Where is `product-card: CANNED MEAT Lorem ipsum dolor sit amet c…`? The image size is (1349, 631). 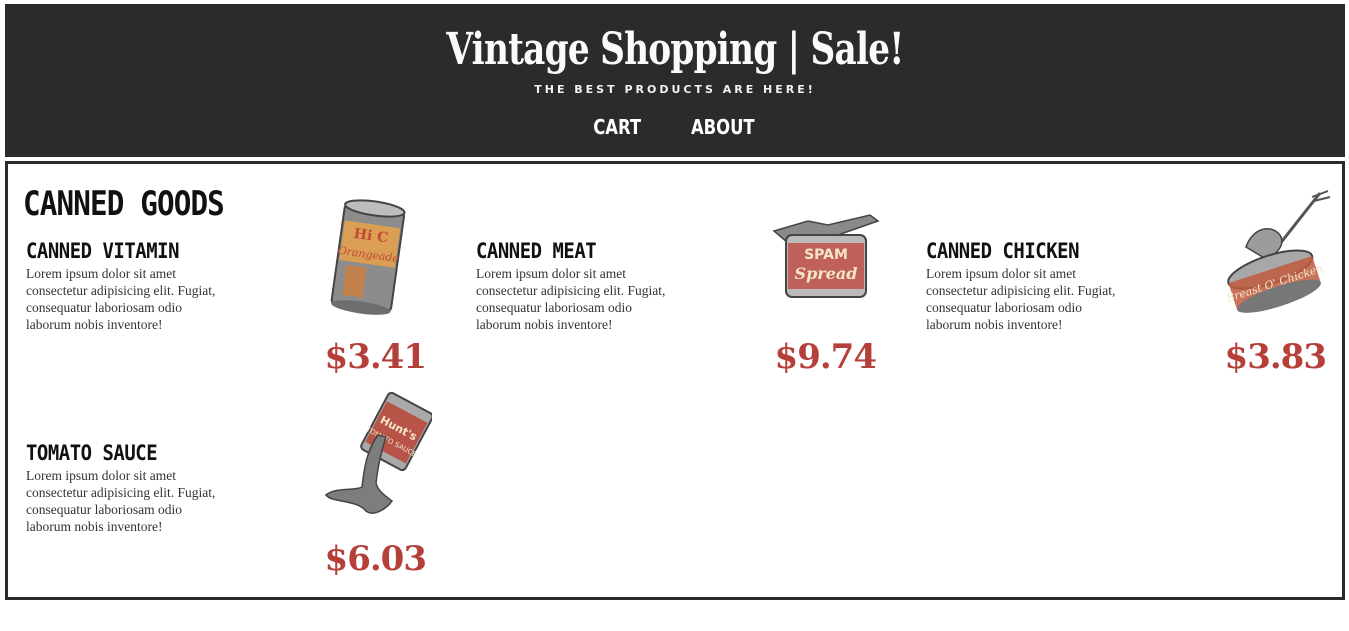
product-card: CANNED MEAT Lorem ipsum dolor sit amet c… is located at coordinates (681, 321).